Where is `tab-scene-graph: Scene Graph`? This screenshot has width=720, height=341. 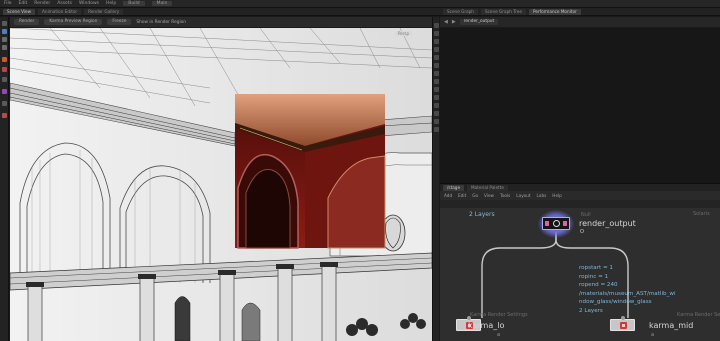
tab-scene-graph: Scene Graph is located at coordinates (460, 11).